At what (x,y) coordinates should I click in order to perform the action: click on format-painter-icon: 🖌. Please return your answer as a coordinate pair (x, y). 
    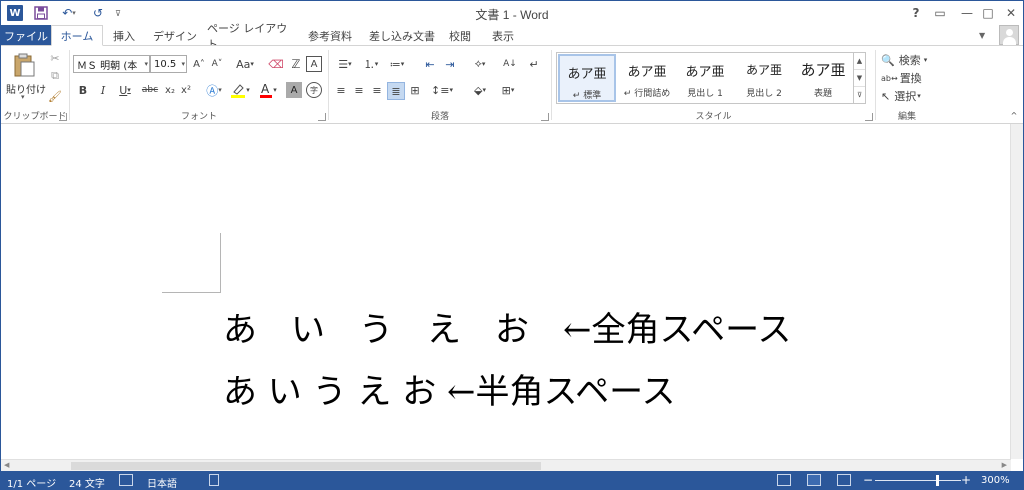
    Looking at the image, I should click on (55, 96).